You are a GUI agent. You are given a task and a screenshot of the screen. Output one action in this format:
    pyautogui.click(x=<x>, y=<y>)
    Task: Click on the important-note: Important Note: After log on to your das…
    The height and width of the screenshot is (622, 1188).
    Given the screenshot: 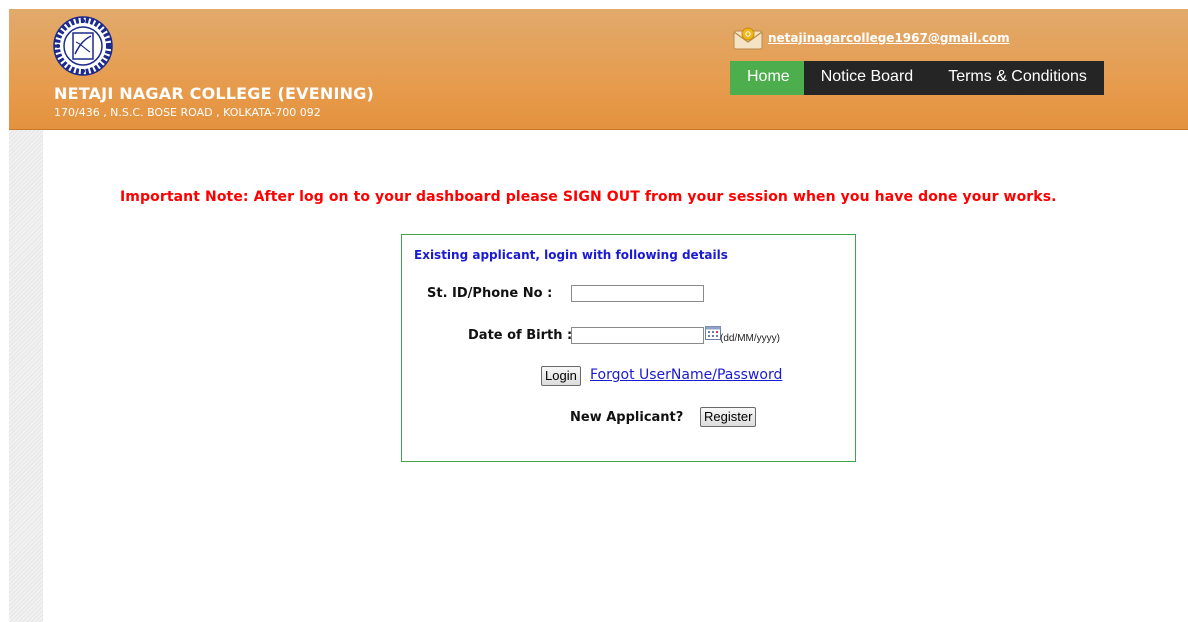 What is the action you would take?
    pyautogui.click(x=588, y=197)
    